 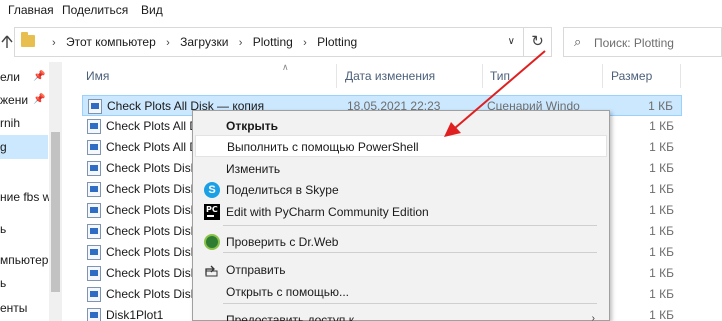 I want to click on up-arrow-icon, so click(x=7, y=42).